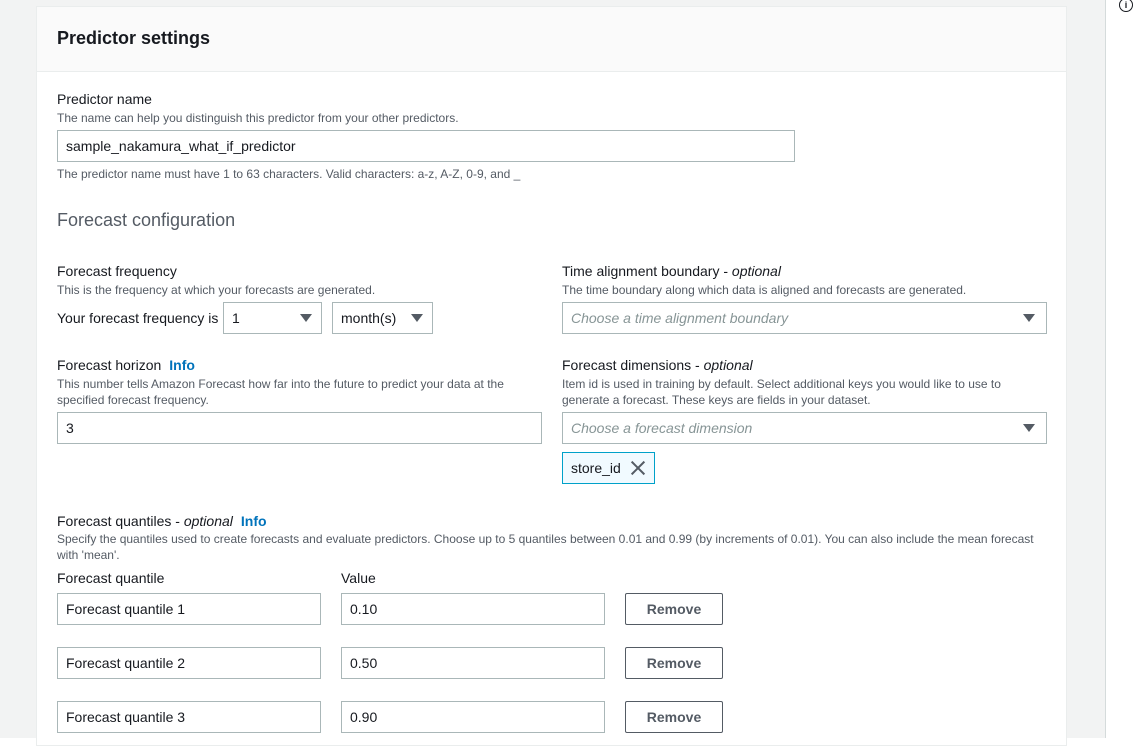  What do you see at coordinates (369, 318) in the screenshot?
I see `frequency-unit-value: month(s)` at bounding box center [369, 318].